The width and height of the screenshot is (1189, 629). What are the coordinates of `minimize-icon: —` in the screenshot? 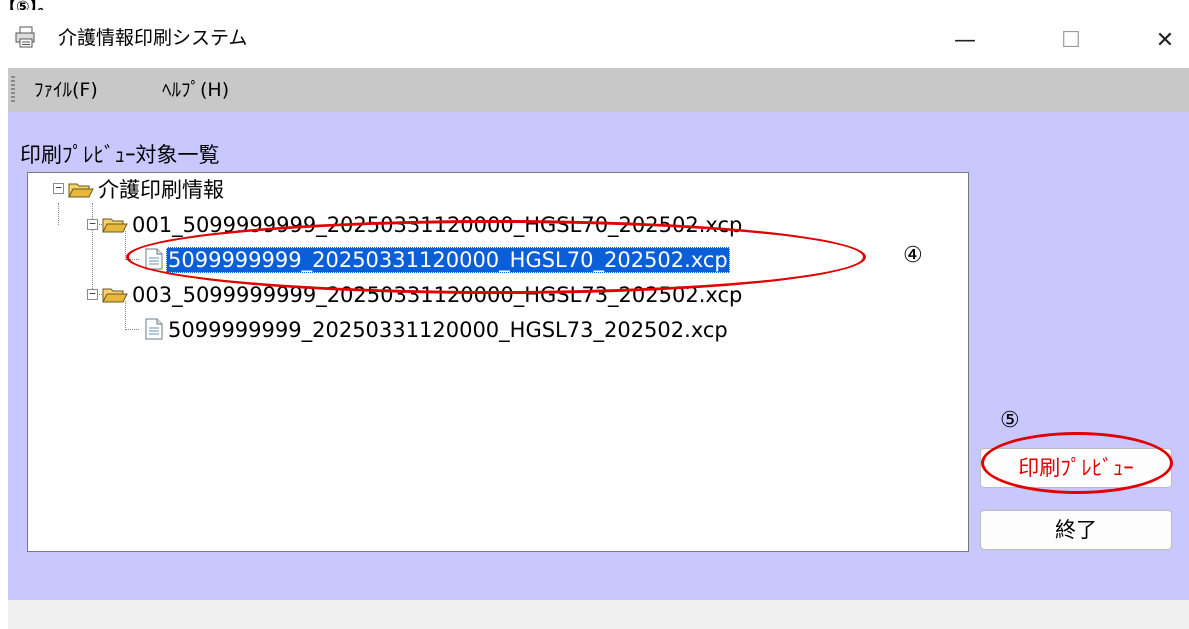 It's located at (965, 40).